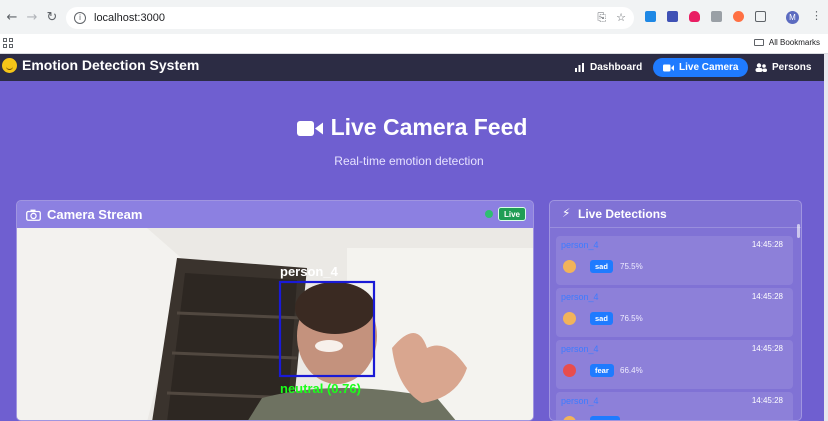  I want to click on overlay-emotion-result: neutral (0.76), so click(320, 388).